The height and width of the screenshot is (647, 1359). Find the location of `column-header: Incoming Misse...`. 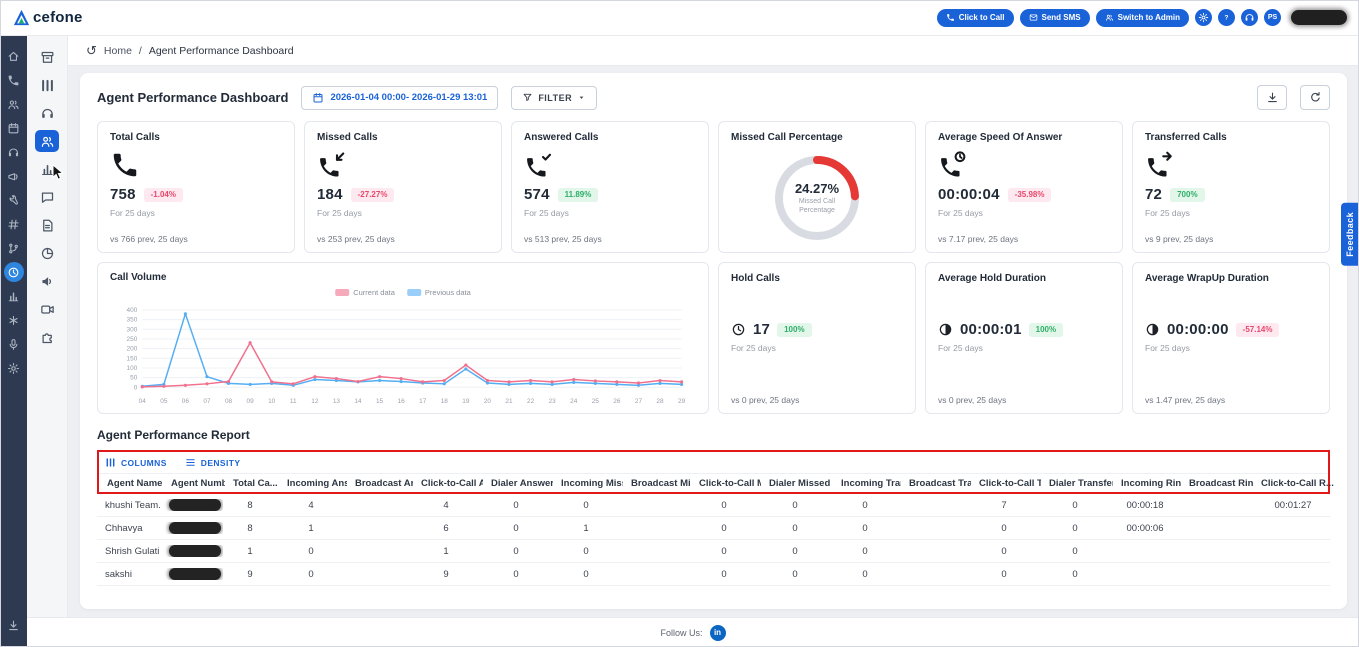

column-header: Incoming Misse... is located at coordinates (588, 483).